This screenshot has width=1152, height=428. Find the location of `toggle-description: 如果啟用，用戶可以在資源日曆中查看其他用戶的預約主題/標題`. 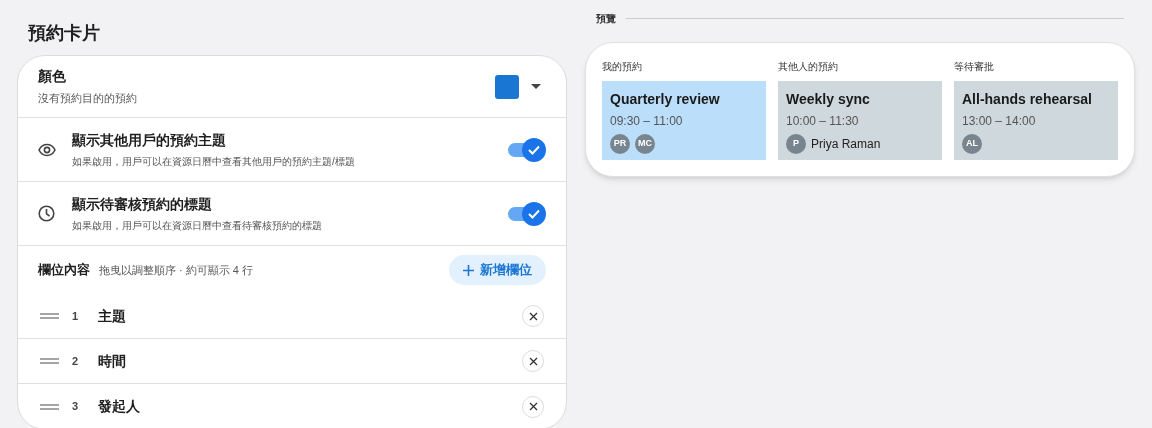

toggle-description: 如果啟用，用戶可以在資源日曆中查看其他用戶的預約主題/標題 is located at coordinates (214, 162).